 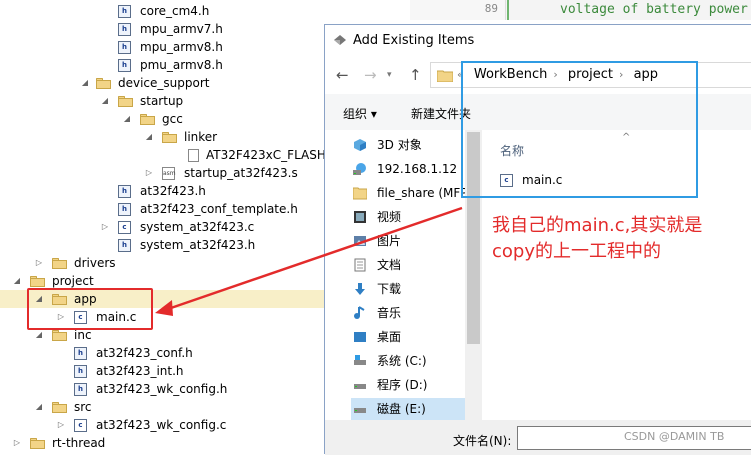 What do you see at coordinates (193, 155) in the screenshot?
I see `linker-file-icon` at bounding box center [193, 155].